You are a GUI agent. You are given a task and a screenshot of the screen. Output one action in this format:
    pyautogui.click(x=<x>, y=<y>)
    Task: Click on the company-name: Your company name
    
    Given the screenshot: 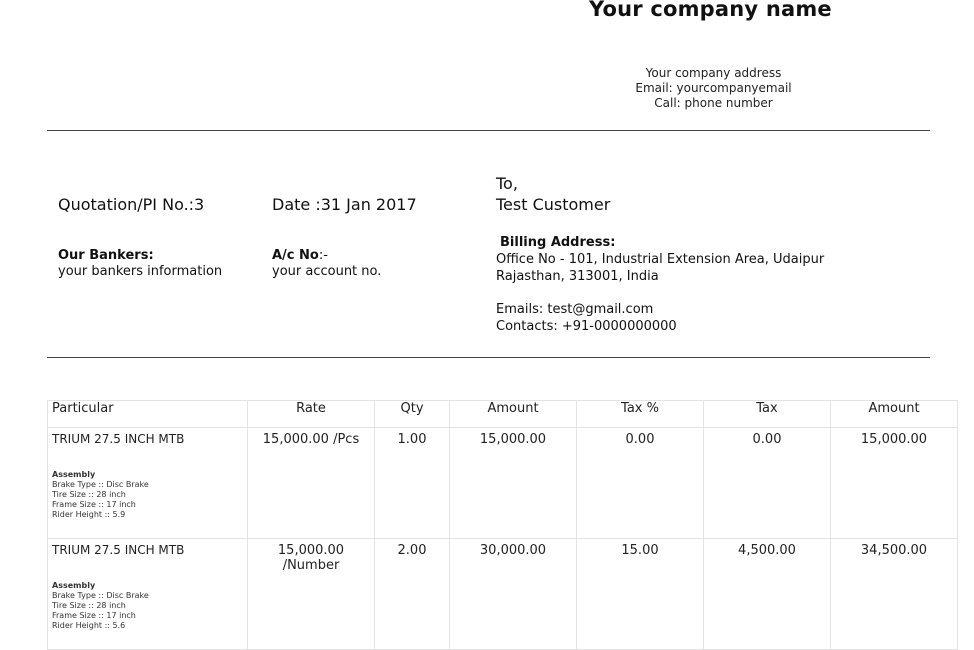 What is the action you would take?
    pyautogui.click(x=710, y=10)
    